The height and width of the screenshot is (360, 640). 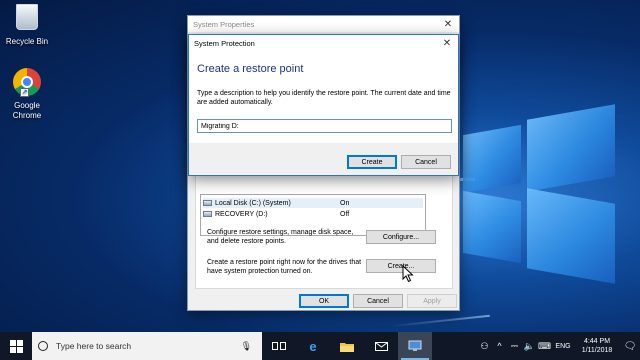 What do you see at coordinates (323, 159) in the screenshot?
I see `dialog-footer: Create Cancel` at bounding box center [323, 159].